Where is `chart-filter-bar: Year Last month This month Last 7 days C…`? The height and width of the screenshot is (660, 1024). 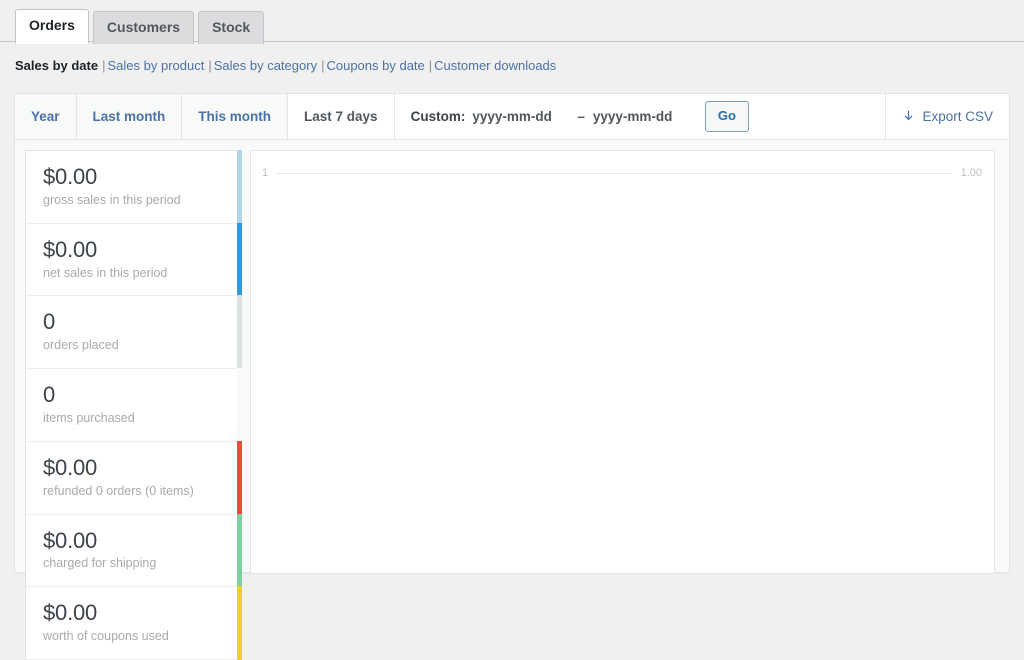 chart-filter-bar: Year Last month This month Last 7 days C… is located at coordinates (512, 117).